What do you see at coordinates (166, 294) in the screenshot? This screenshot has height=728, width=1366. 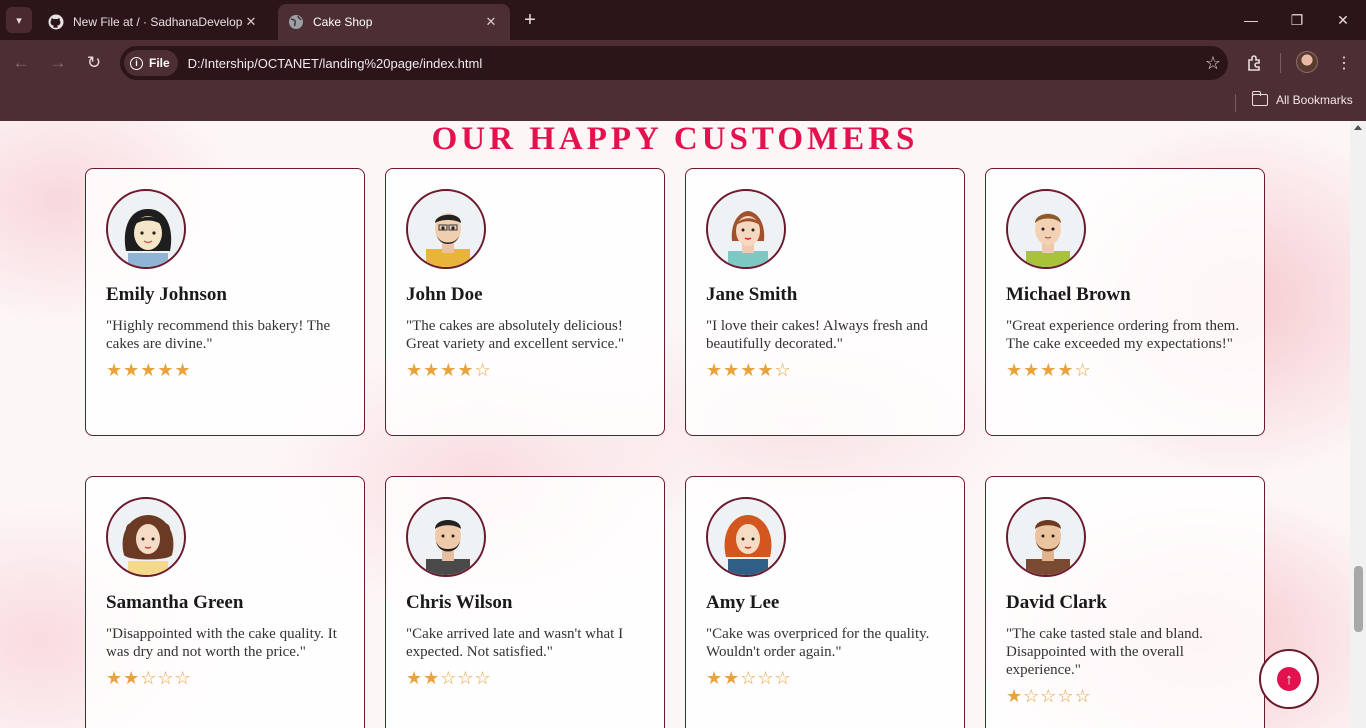 I see `customer-name: Emily Johnson` at bounding box center [166, 294].